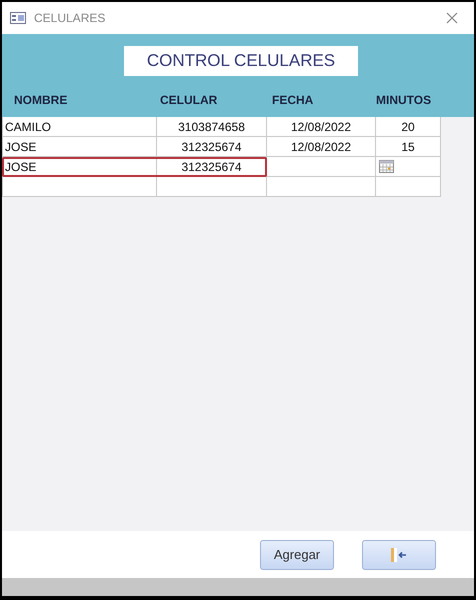  I want to click on column-header: NOMBRE, so click(41, 100).